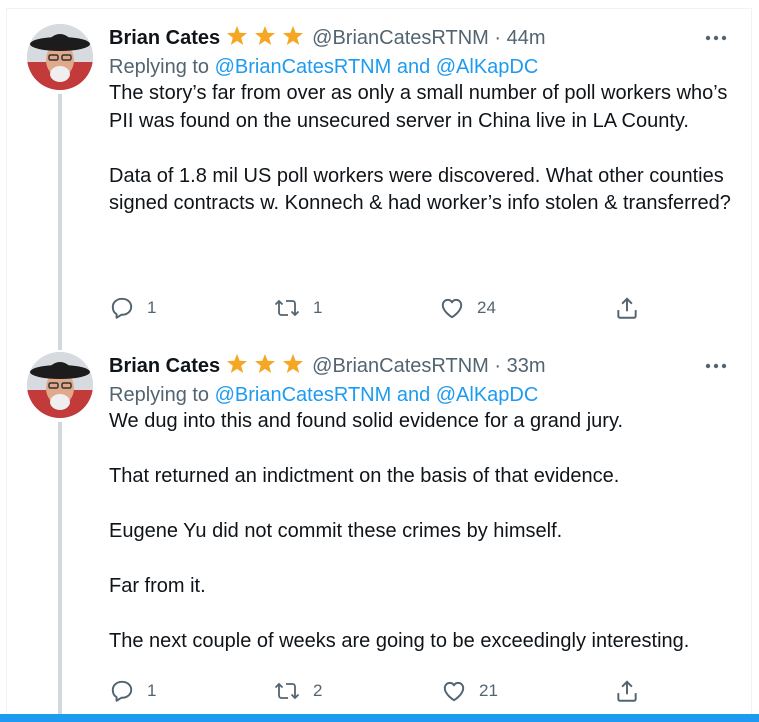  I want to click on like-button: 21, so click(469, 691).